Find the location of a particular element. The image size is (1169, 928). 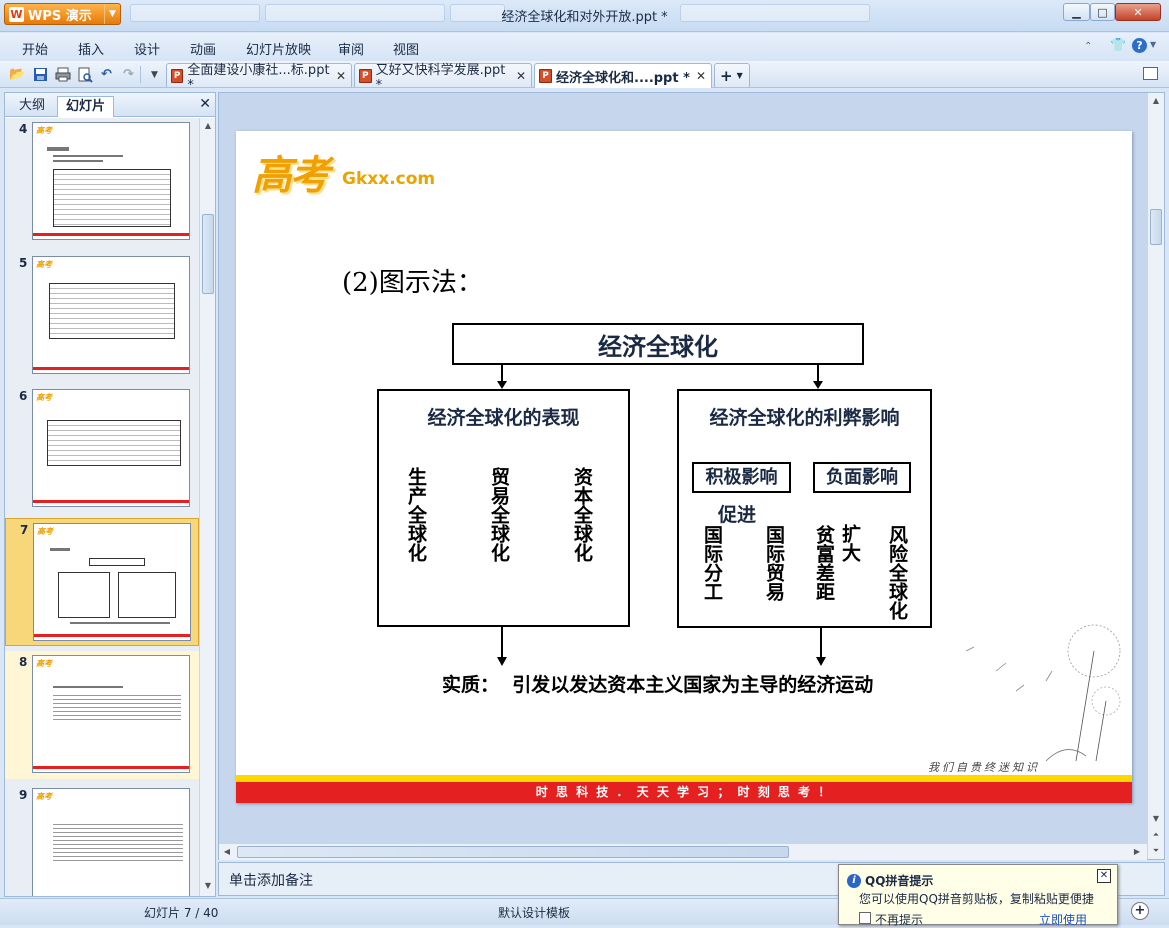

menu-view: 视图 is located at coordinates (406, 48).